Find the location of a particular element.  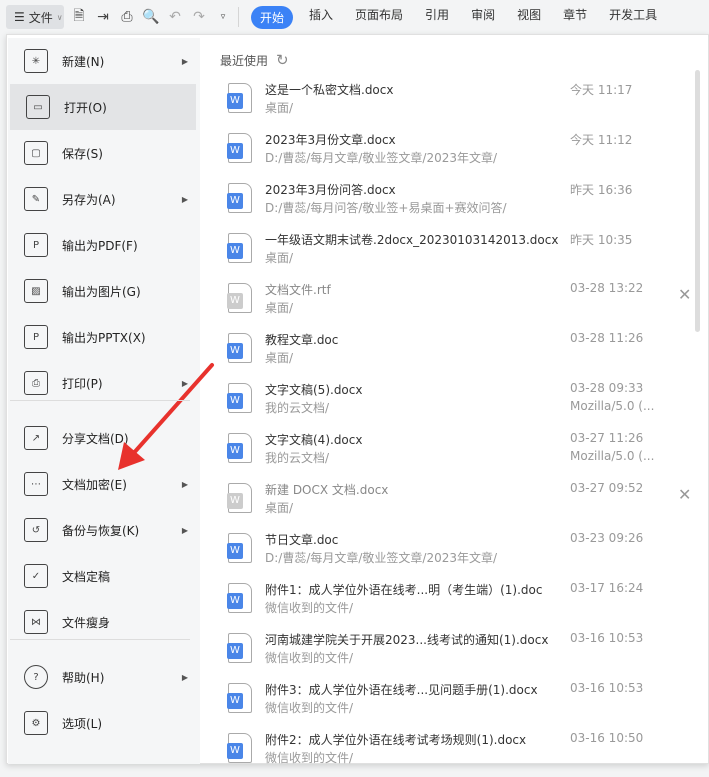

menu-item-0: ✳ 新建(N) ▶ is located at coordinates (103, 61).